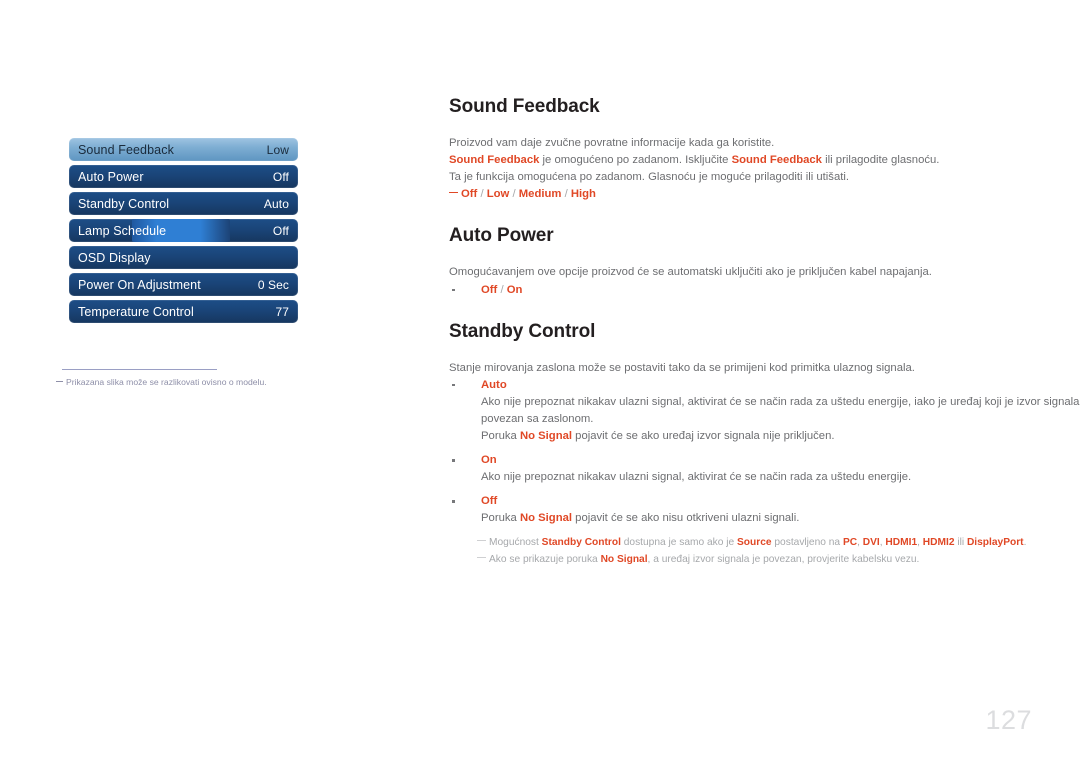 This screenshot has height=763, width=1080. Describe the element at coordinates (273, 284) in the screenshot. I see `osd-row-value: 0 Sec` at that location.